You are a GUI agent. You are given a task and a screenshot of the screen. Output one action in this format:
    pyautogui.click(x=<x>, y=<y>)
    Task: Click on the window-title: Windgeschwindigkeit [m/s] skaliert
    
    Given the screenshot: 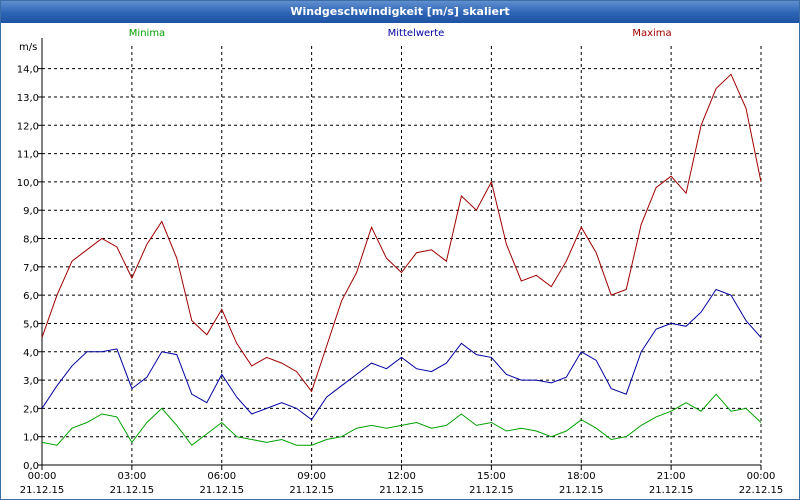 What is the action you would take?
    pyautogui.click(x=400, y=12)
    